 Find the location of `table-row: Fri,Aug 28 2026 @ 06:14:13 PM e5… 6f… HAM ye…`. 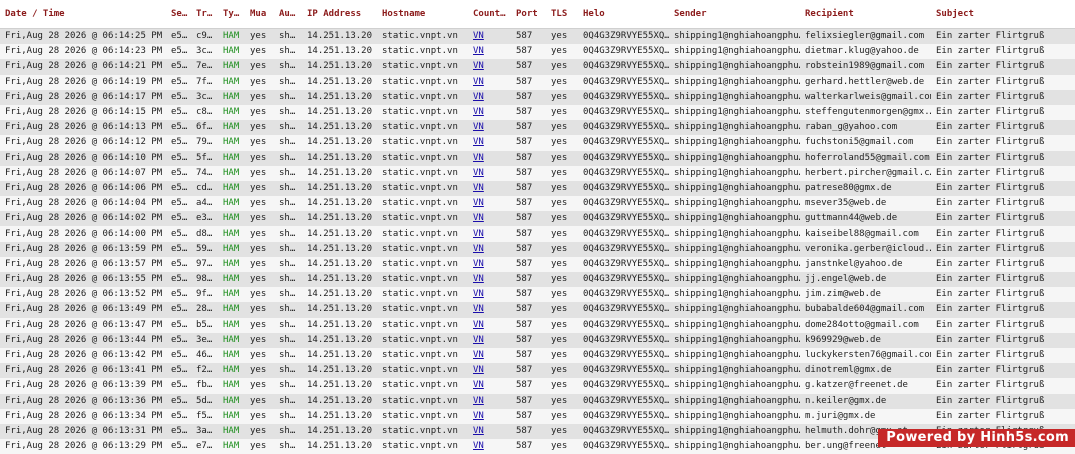

table-row: Fri,Aug 28 2026 @ 06:14:13 PM e5… 6f… HAM ye… is located at coordinates (537, 128).